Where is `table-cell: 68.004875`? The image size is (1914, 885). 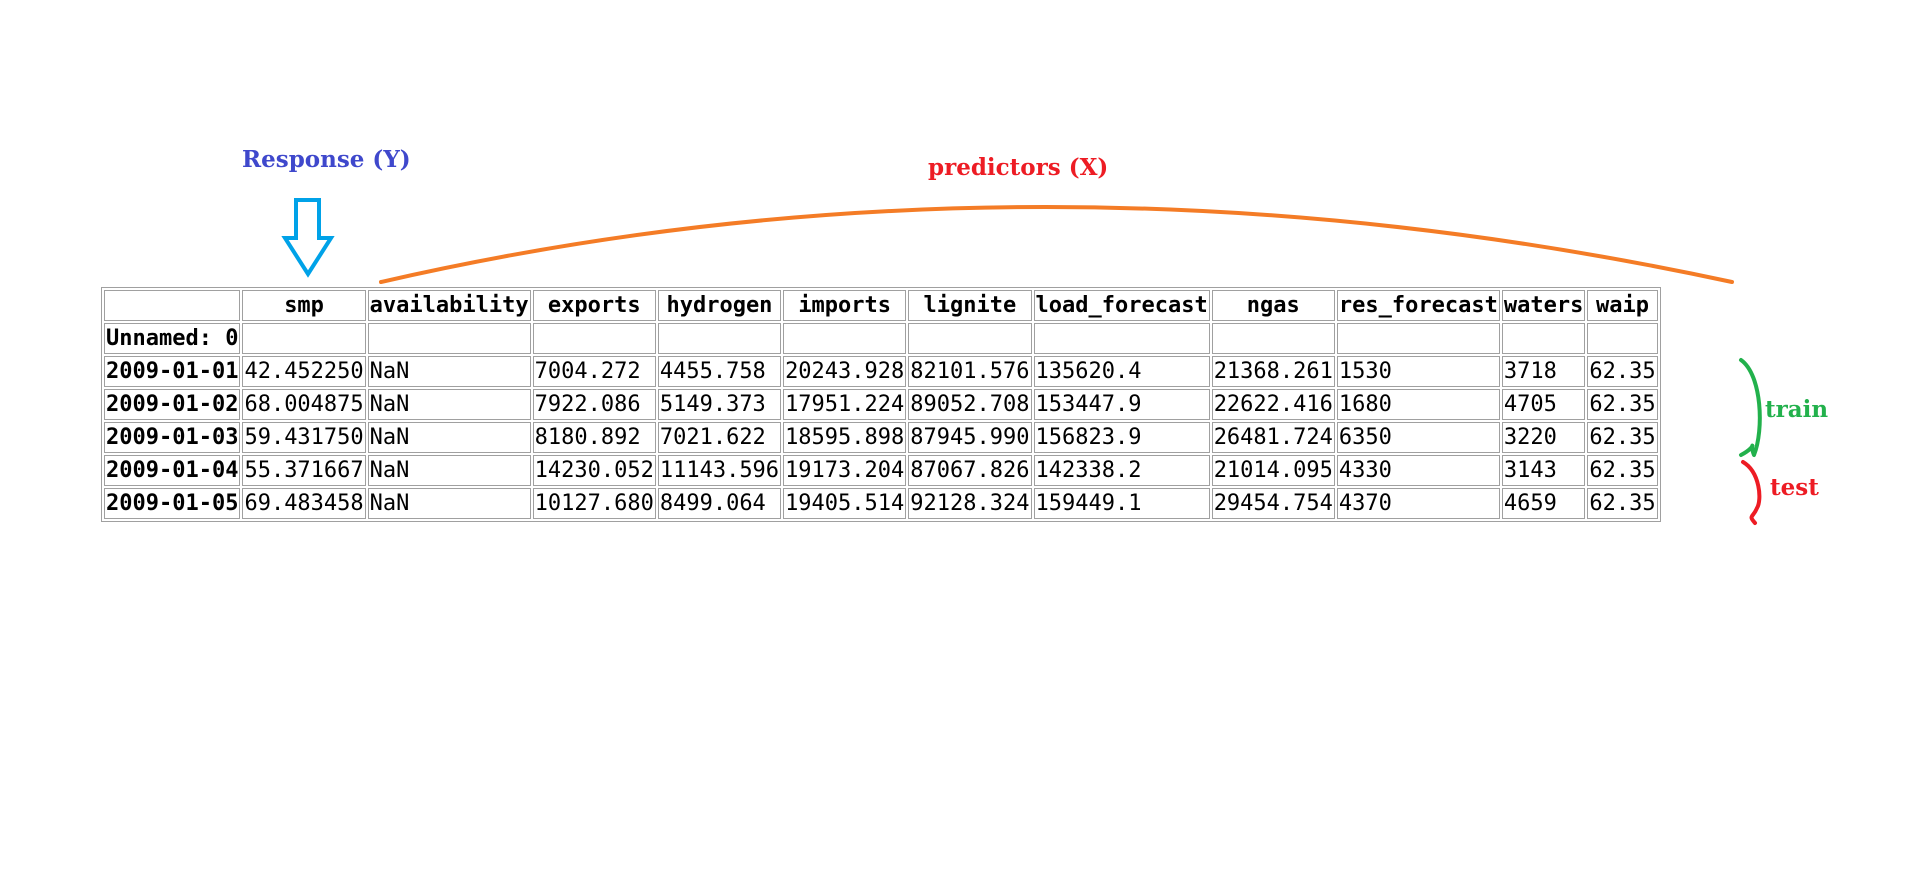
table-cell: 68.004875 is located at coordinates (304, 404).